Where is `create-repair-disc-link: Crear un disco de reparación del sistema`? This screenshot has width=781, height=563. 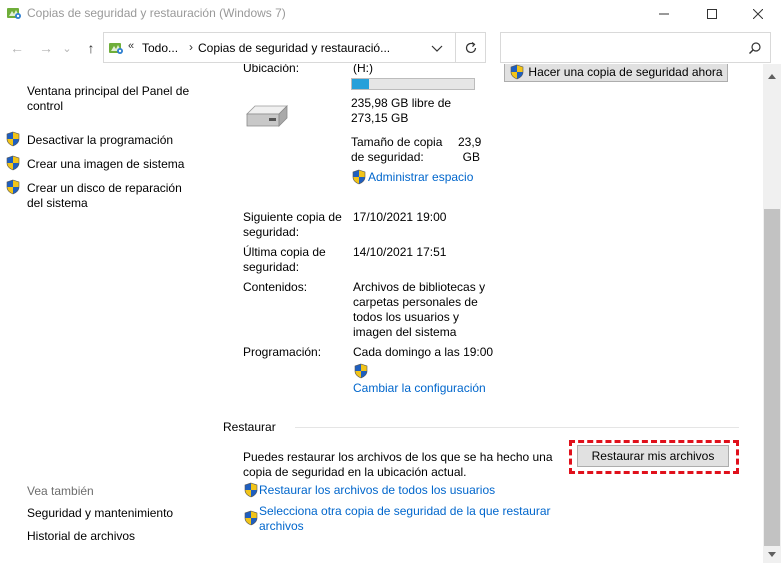 create-repair-disc-link: Crear un disco de reparación del sistema is located at coordinates (107, 196).